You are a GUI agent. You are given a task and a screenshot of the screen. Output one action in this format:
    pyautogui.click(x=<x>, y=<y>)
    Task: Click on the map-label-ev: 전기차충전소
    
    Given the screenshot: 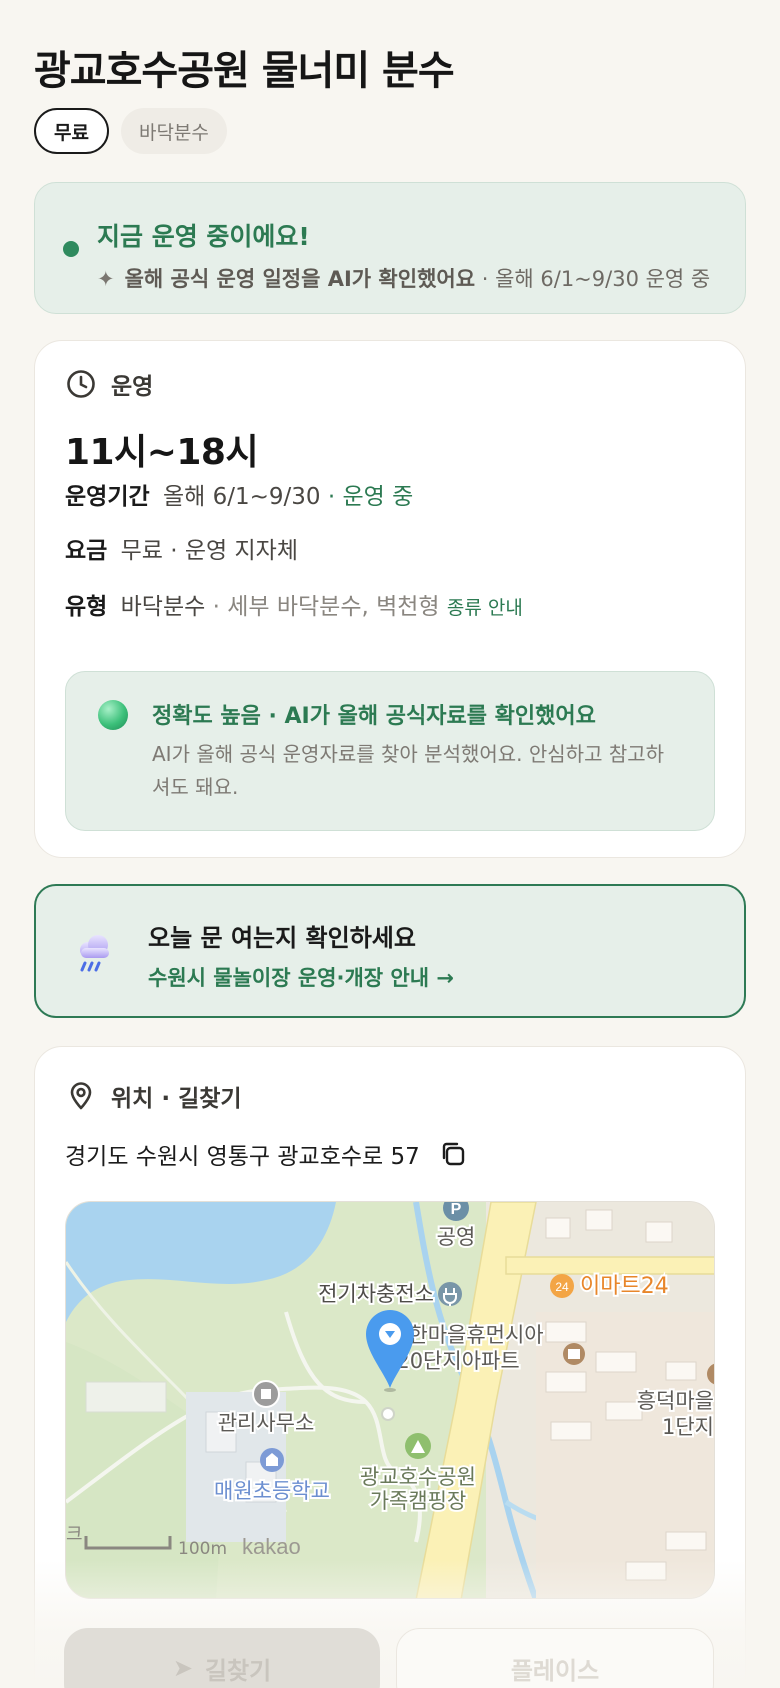 What is the action you would take?
    pyautogui.click(x=376, y=1294)
    